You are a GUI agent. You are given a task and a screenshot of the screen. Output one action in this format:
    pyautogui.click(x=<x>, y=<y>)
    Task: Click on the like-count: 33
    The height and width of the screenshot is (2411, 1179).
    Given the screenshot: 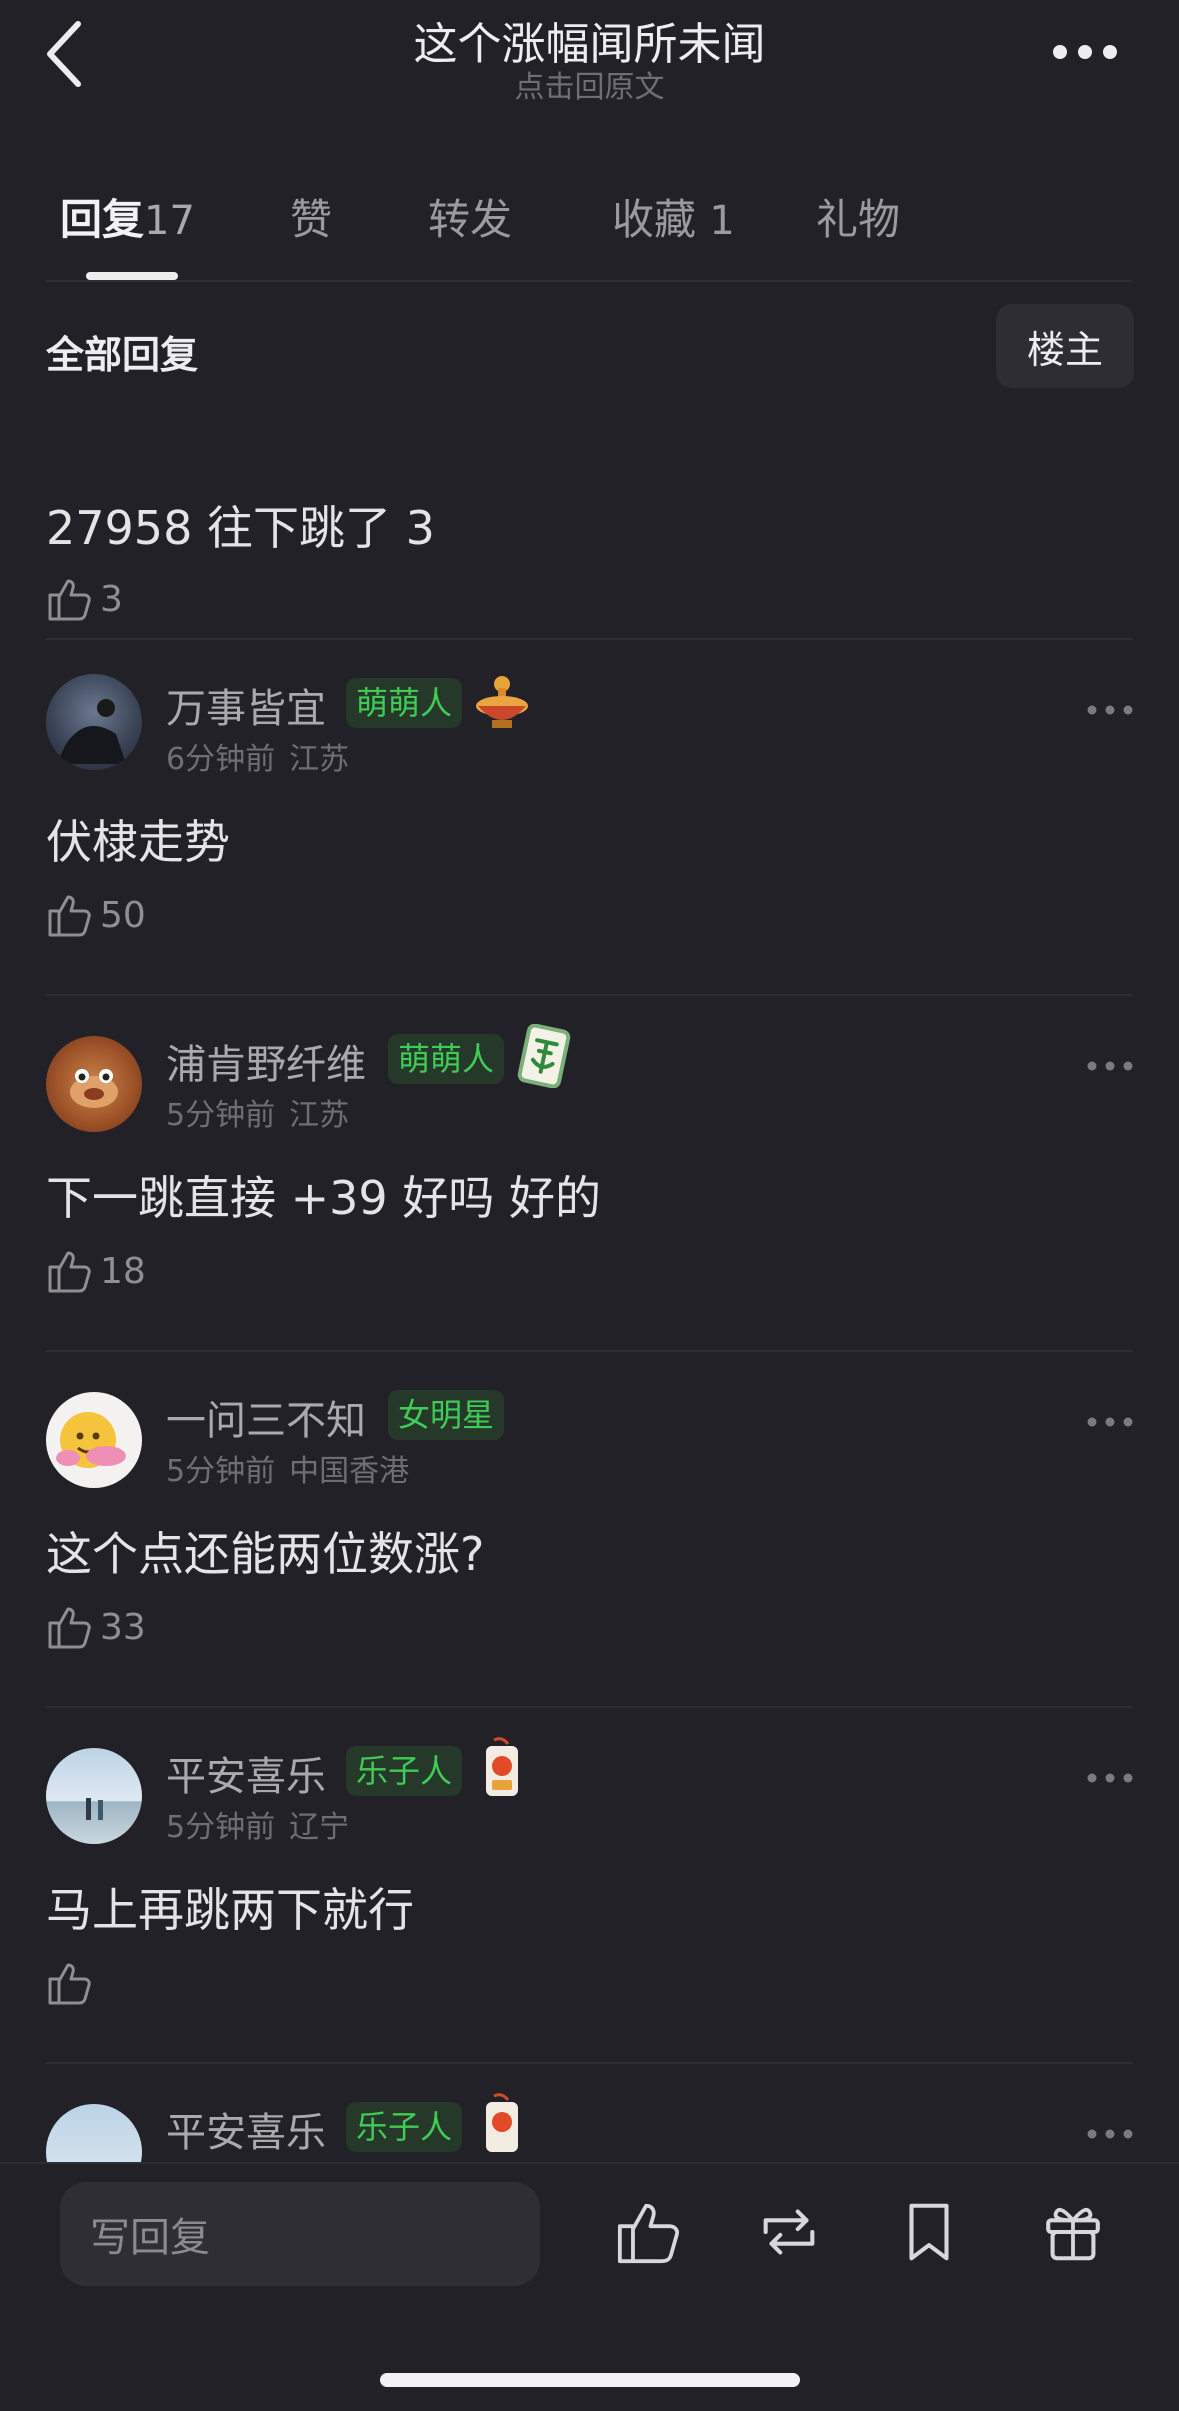 What is the action you would take?
    pyautogui.click(x=123, y=1627)
    